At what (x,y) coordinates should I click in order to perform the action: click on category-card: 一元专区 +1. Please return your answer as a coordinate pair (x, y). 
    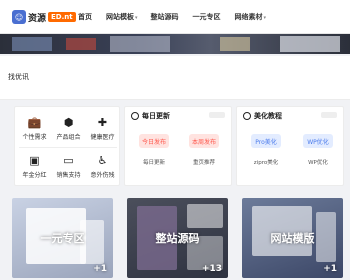
    Looking at the image, I should click on (62, 238).